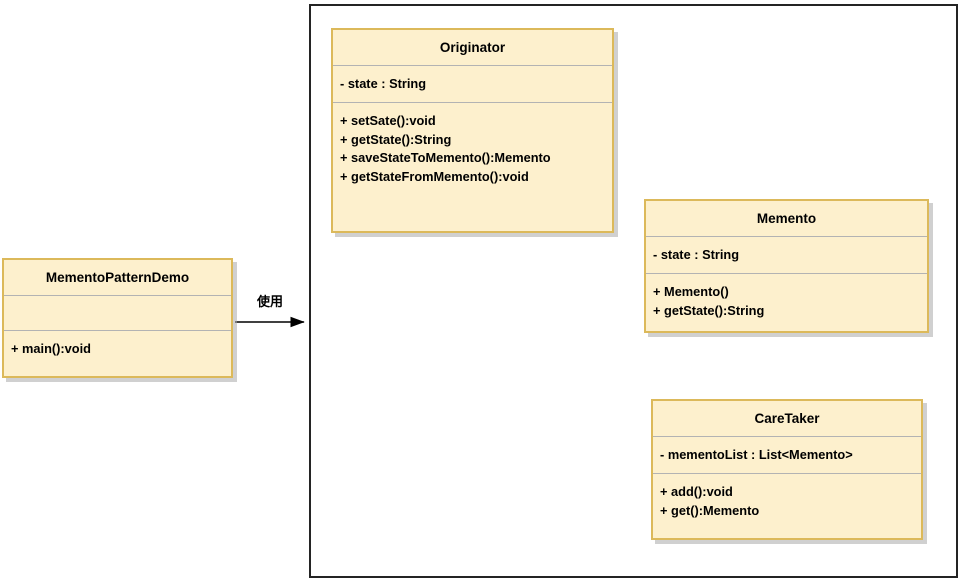 The image size is (964, 585). What do you see at coordinates (786, 218) in the screenshot?
I see `class-title: Memento` at bounding box center [786, 218].